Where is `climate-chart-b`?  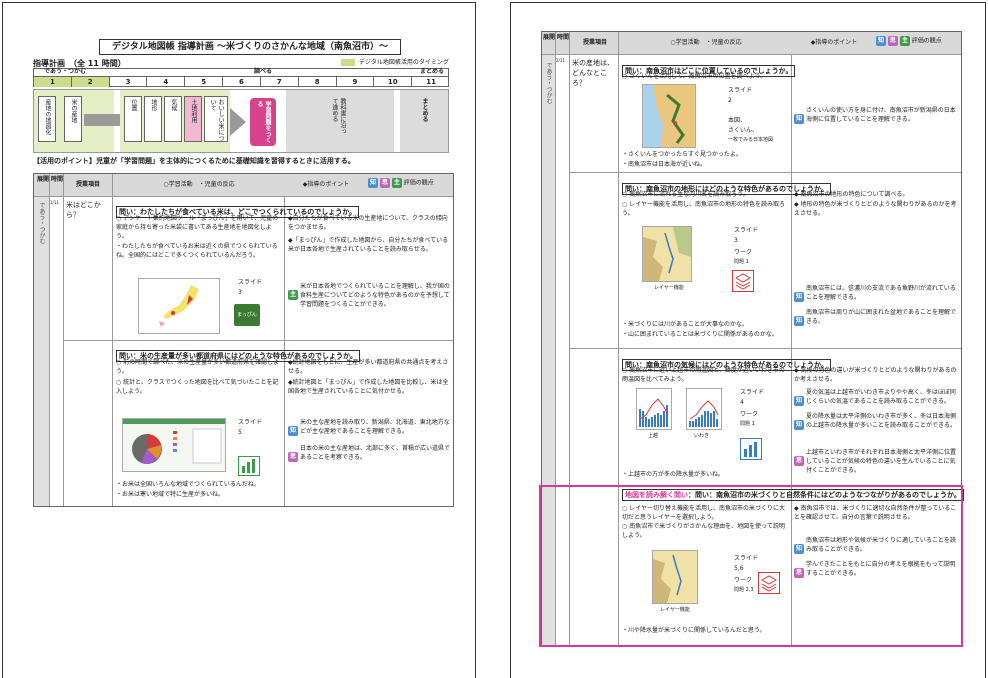
climate-chart-b is located at coordinates (704, 409).